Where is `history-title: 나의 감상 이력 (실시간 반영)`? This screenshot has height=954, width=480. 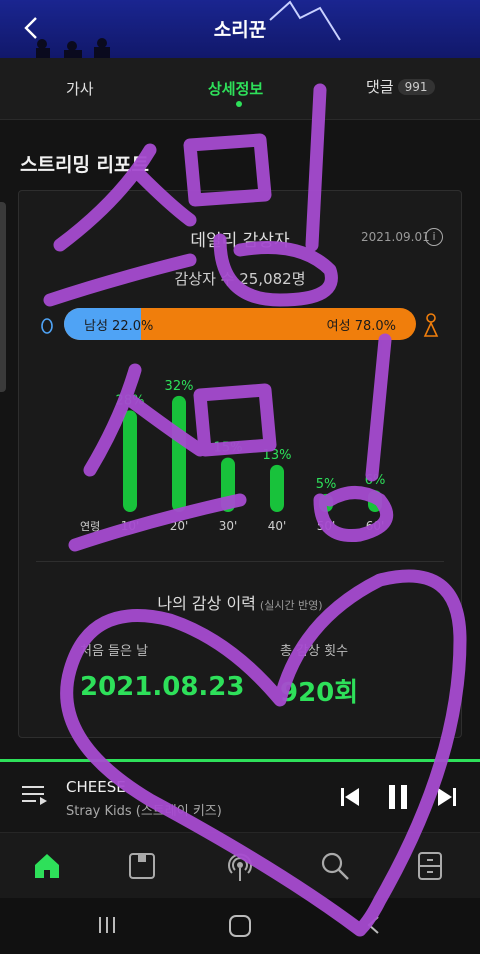
history-title: 나의 감상 이력 (실시간 반영) is located at coordinates (240, 602).